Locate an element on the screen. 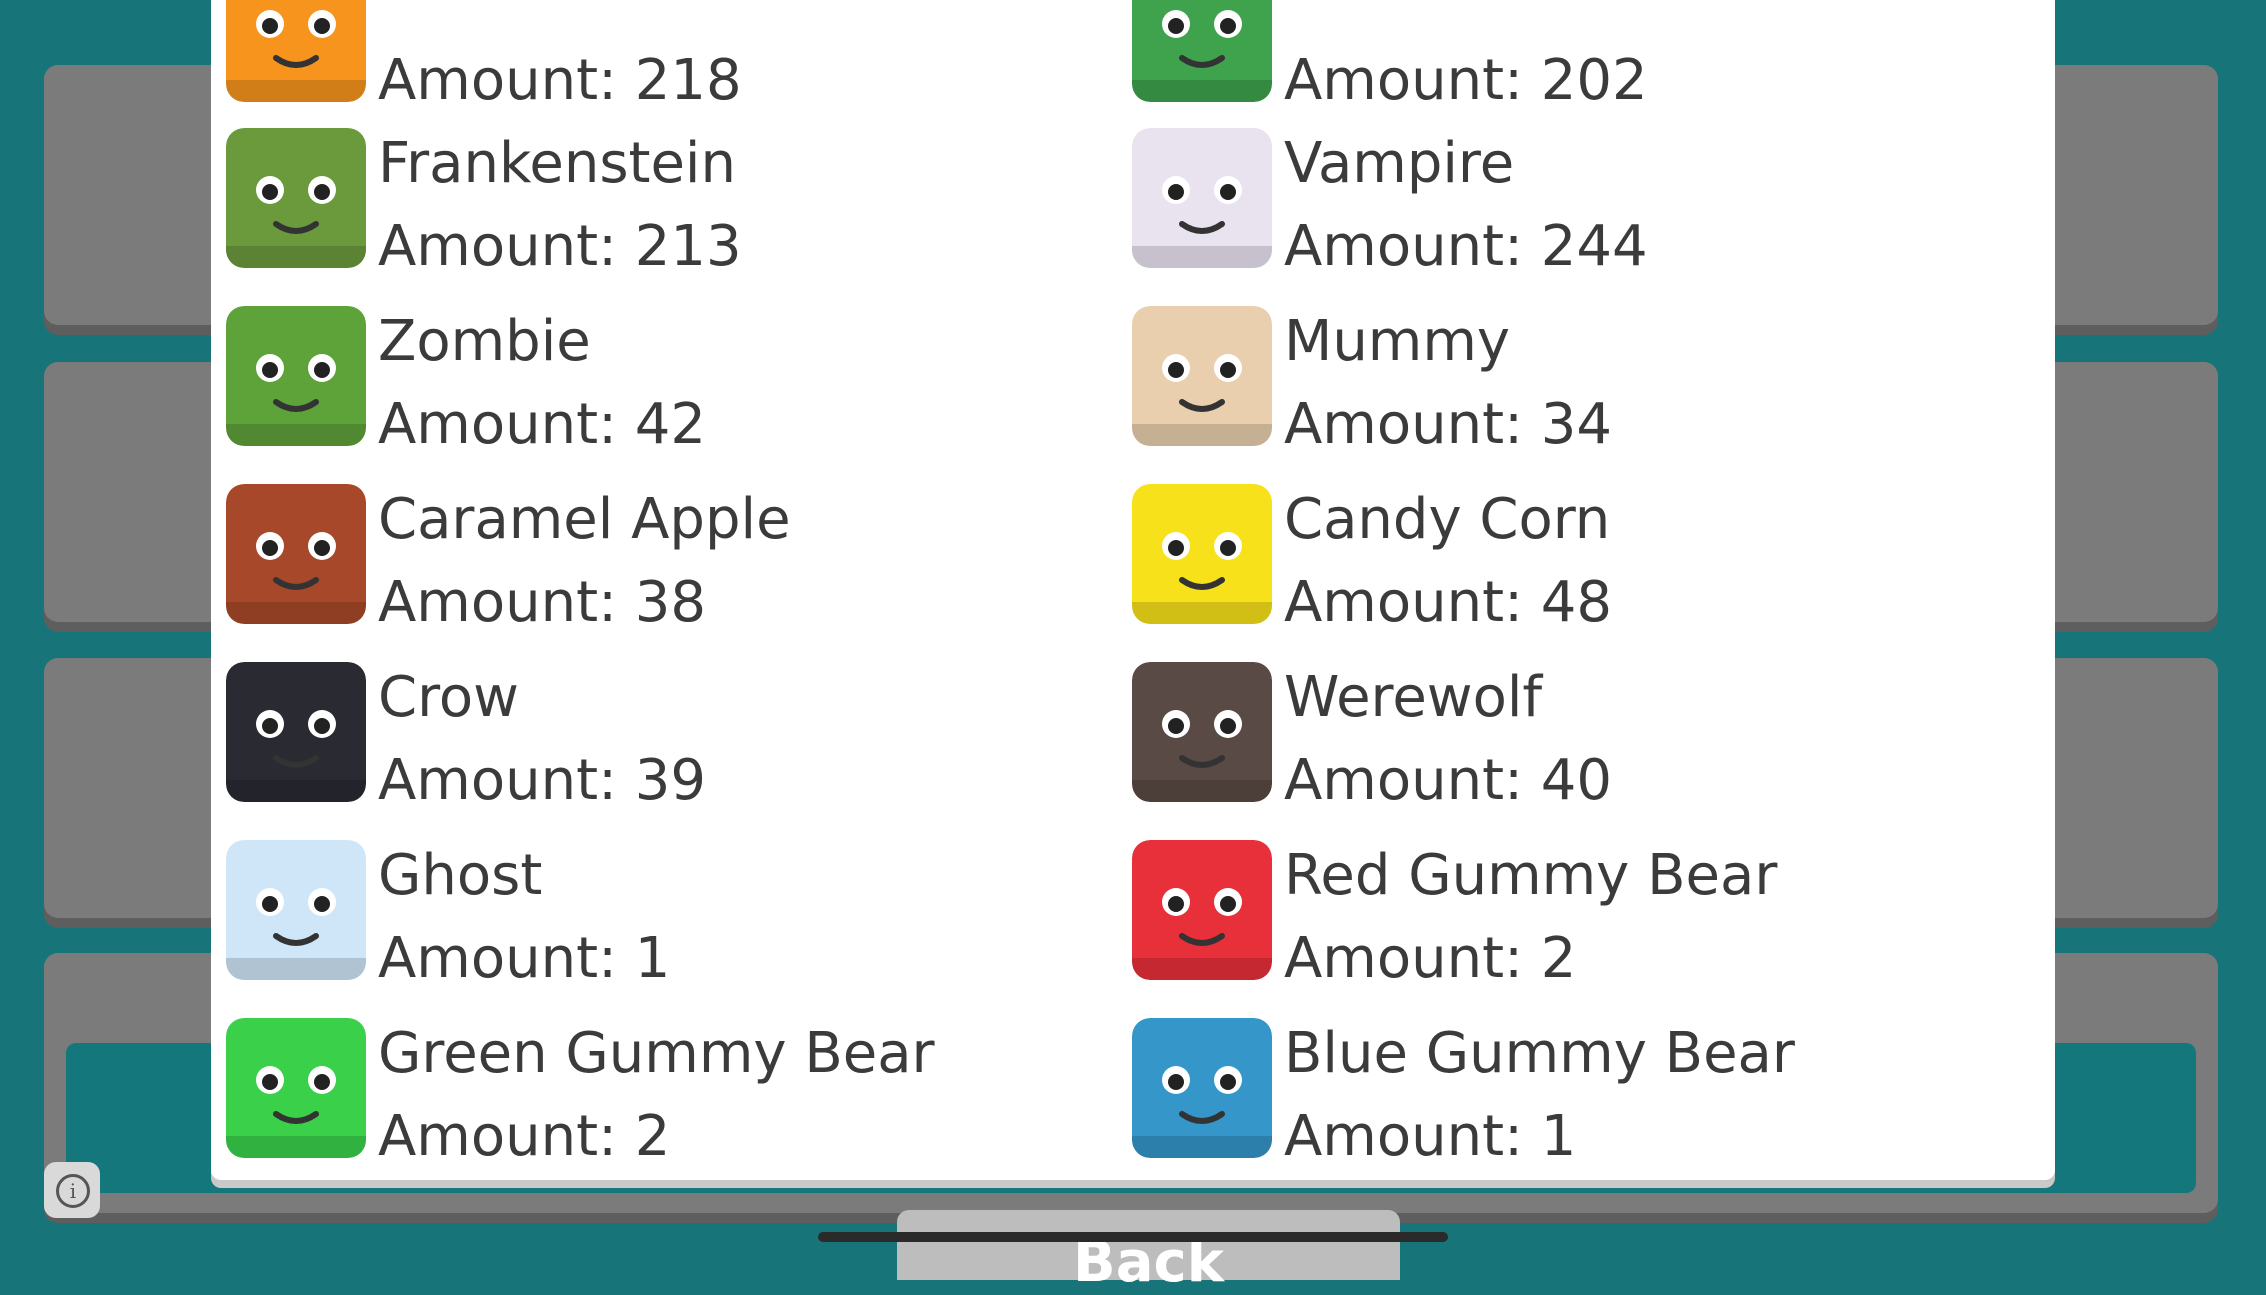  blook-amount: Amount: 38 is located at coordinates (542, 602).